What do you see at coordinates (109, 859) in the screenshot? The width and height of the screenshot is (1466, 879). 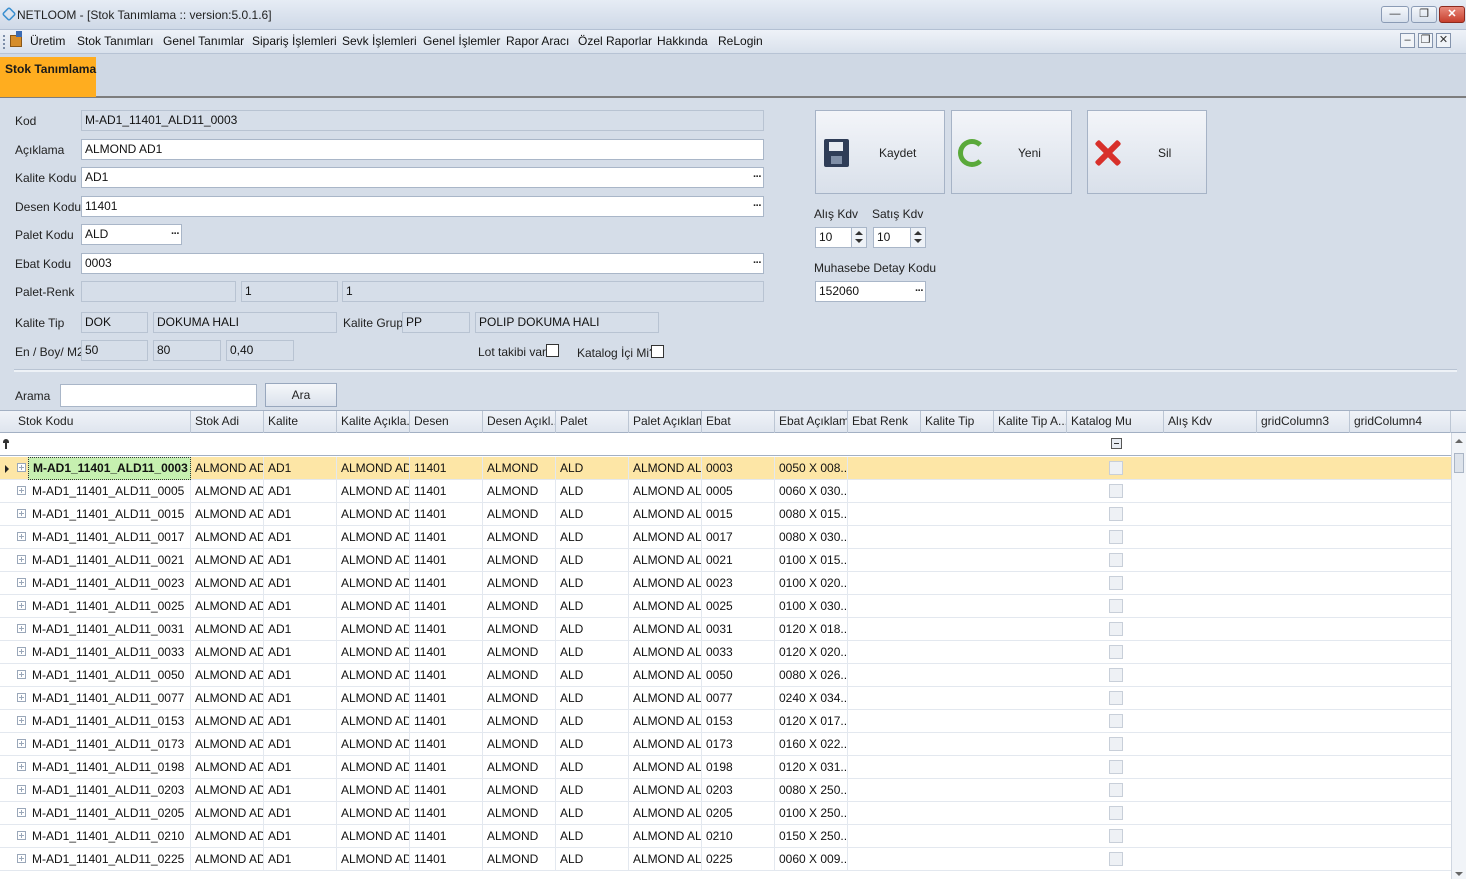 I see `table-cell: M-AD1_11401_ALD11_0225` at bounding box center [109, 859].